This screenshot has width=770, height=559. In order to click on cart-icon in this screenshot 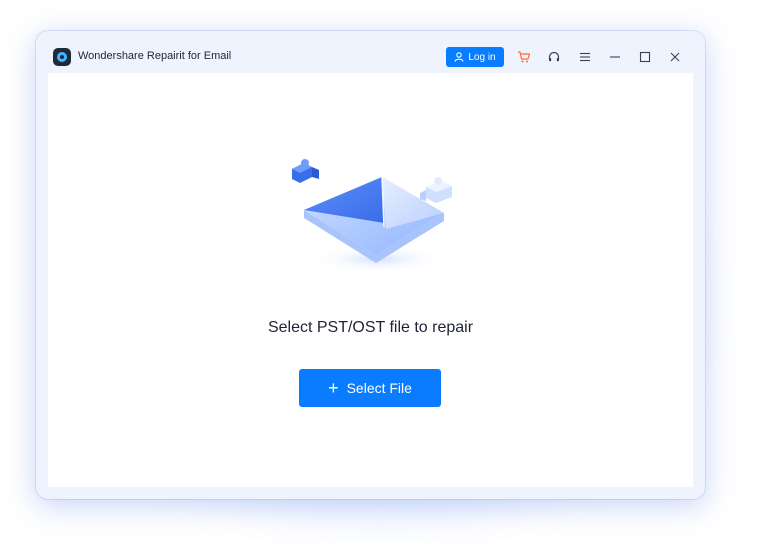, I will do `click(524, 57)`.